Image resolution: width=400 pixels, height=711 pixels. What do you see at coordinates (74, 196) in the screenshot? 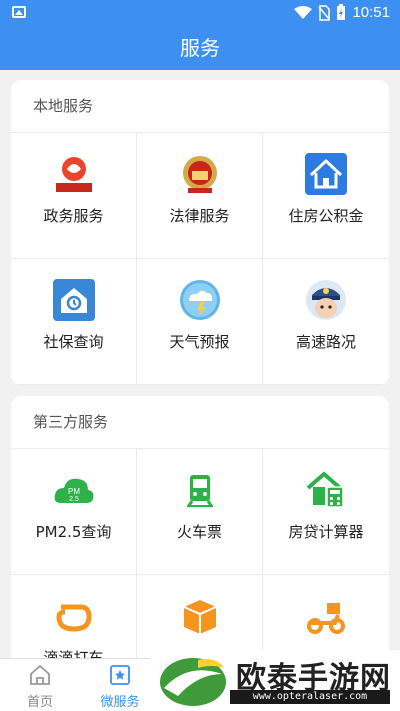
I see `service-item-government: 政务服务` at bounding box center [74, 196].